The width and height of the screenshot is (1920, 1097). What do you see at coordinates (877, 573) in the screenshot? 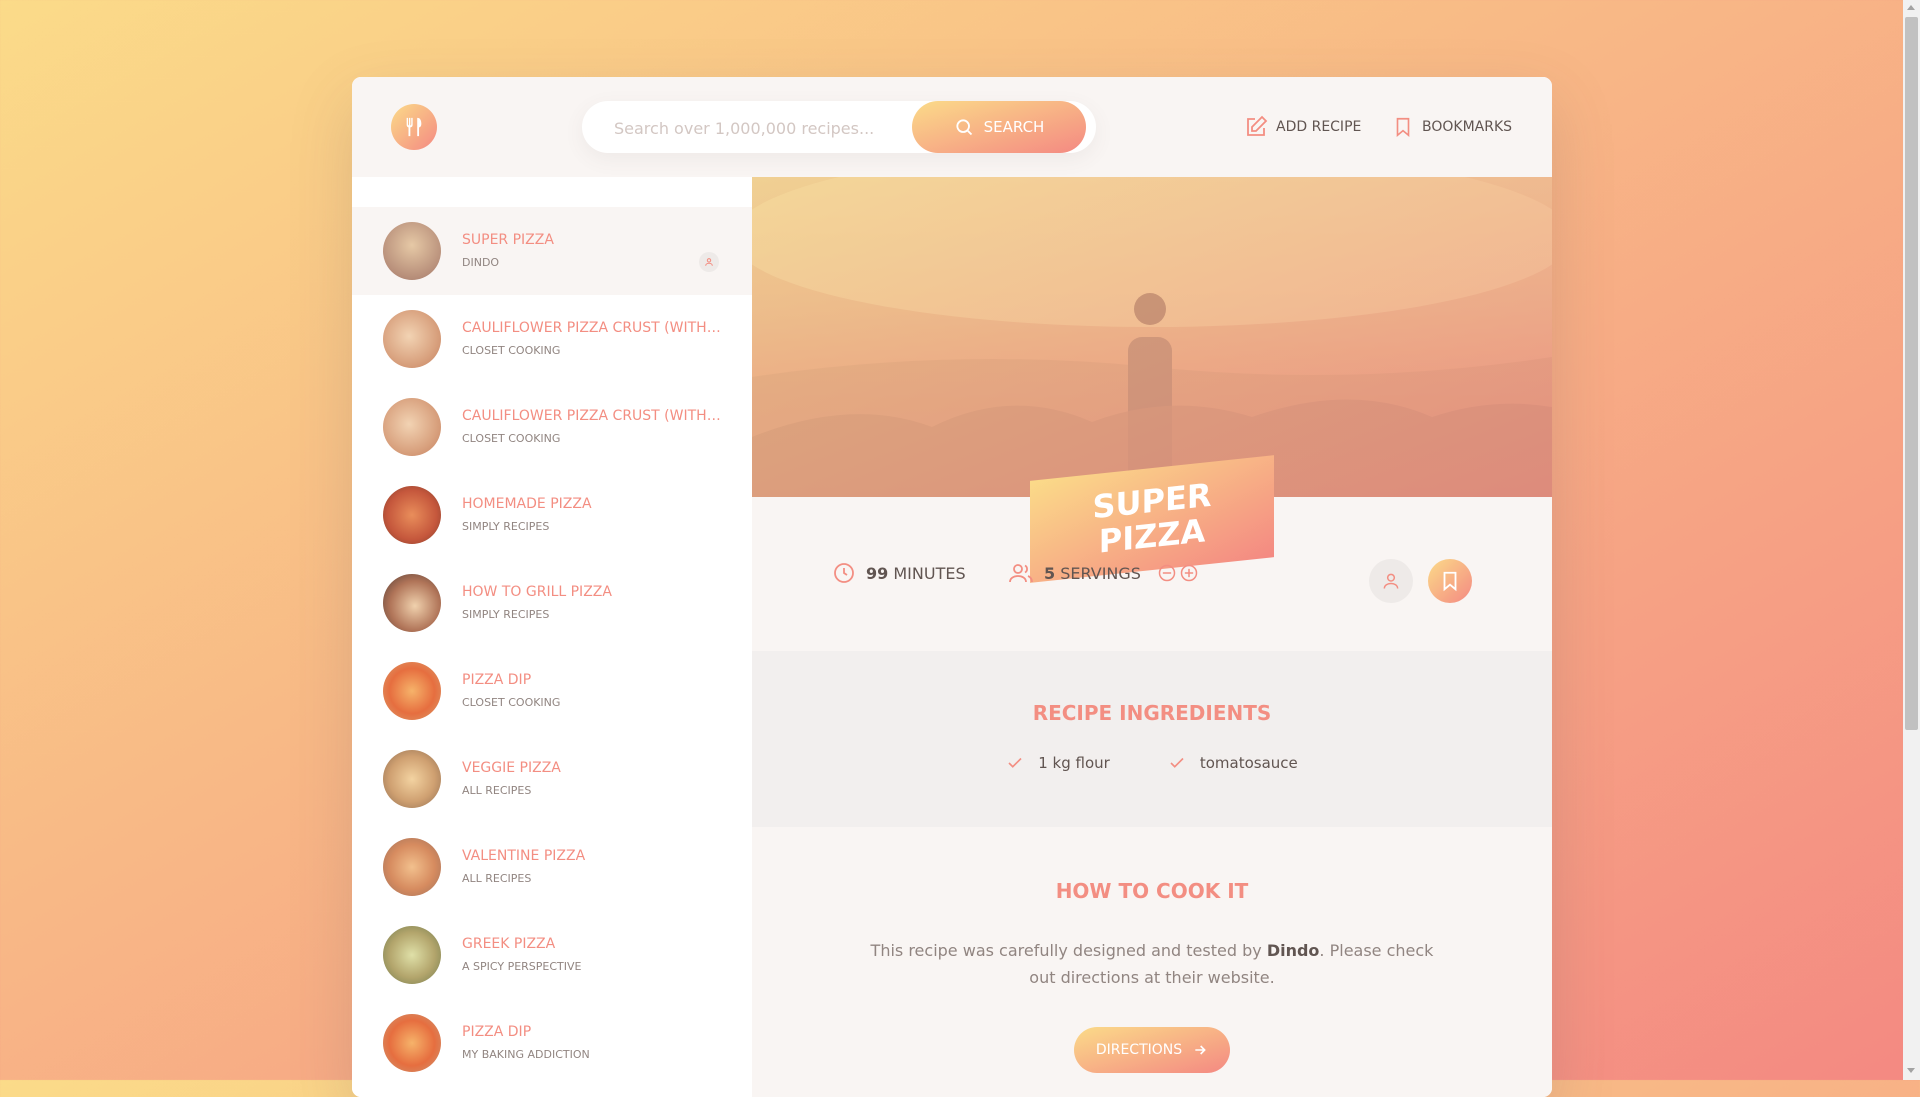
I see `cooking-time-value: 99` at bounding box center [877, 573].